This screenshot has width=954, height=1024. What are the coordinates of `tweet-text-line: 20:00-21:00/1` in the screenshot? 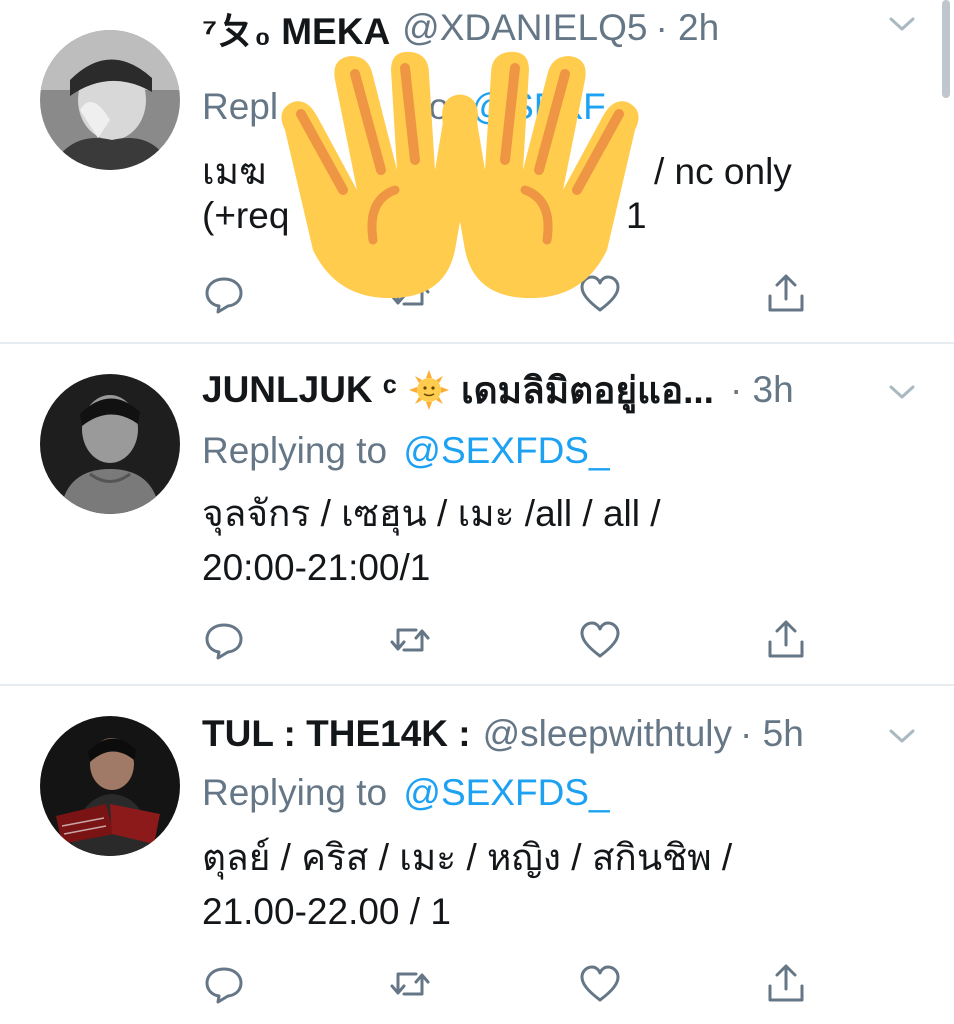 It's located at (316, 567).